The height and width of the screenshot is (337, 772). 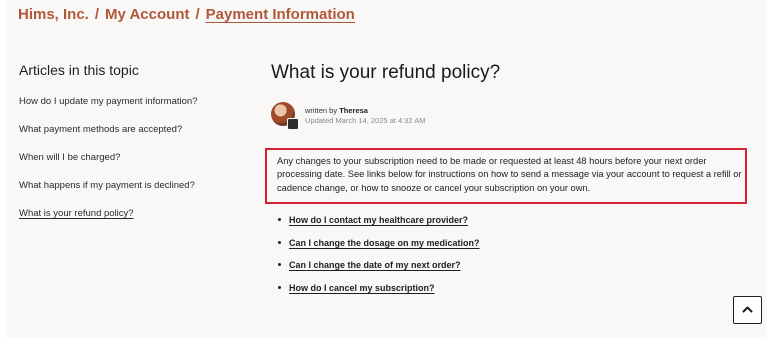 I want to click on sidebar-item-payment-declined: What happens if my payment is declined?, so click(x=129, y=186).